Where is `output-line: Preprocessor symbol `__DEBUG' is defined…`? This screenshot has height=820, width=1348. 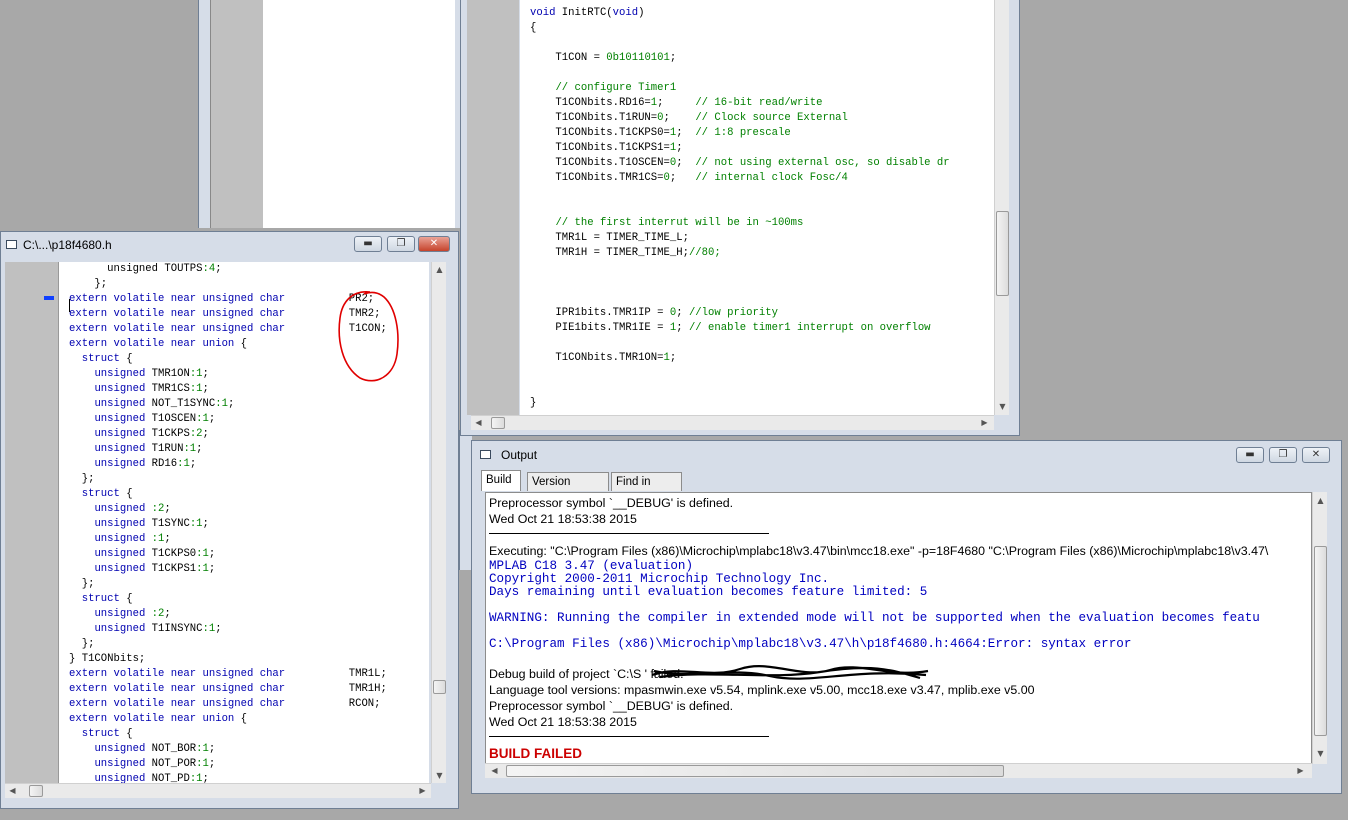 output-line: Preprocessor symbol `__DEBUG' is defined… is located at coordinates (611, 706).